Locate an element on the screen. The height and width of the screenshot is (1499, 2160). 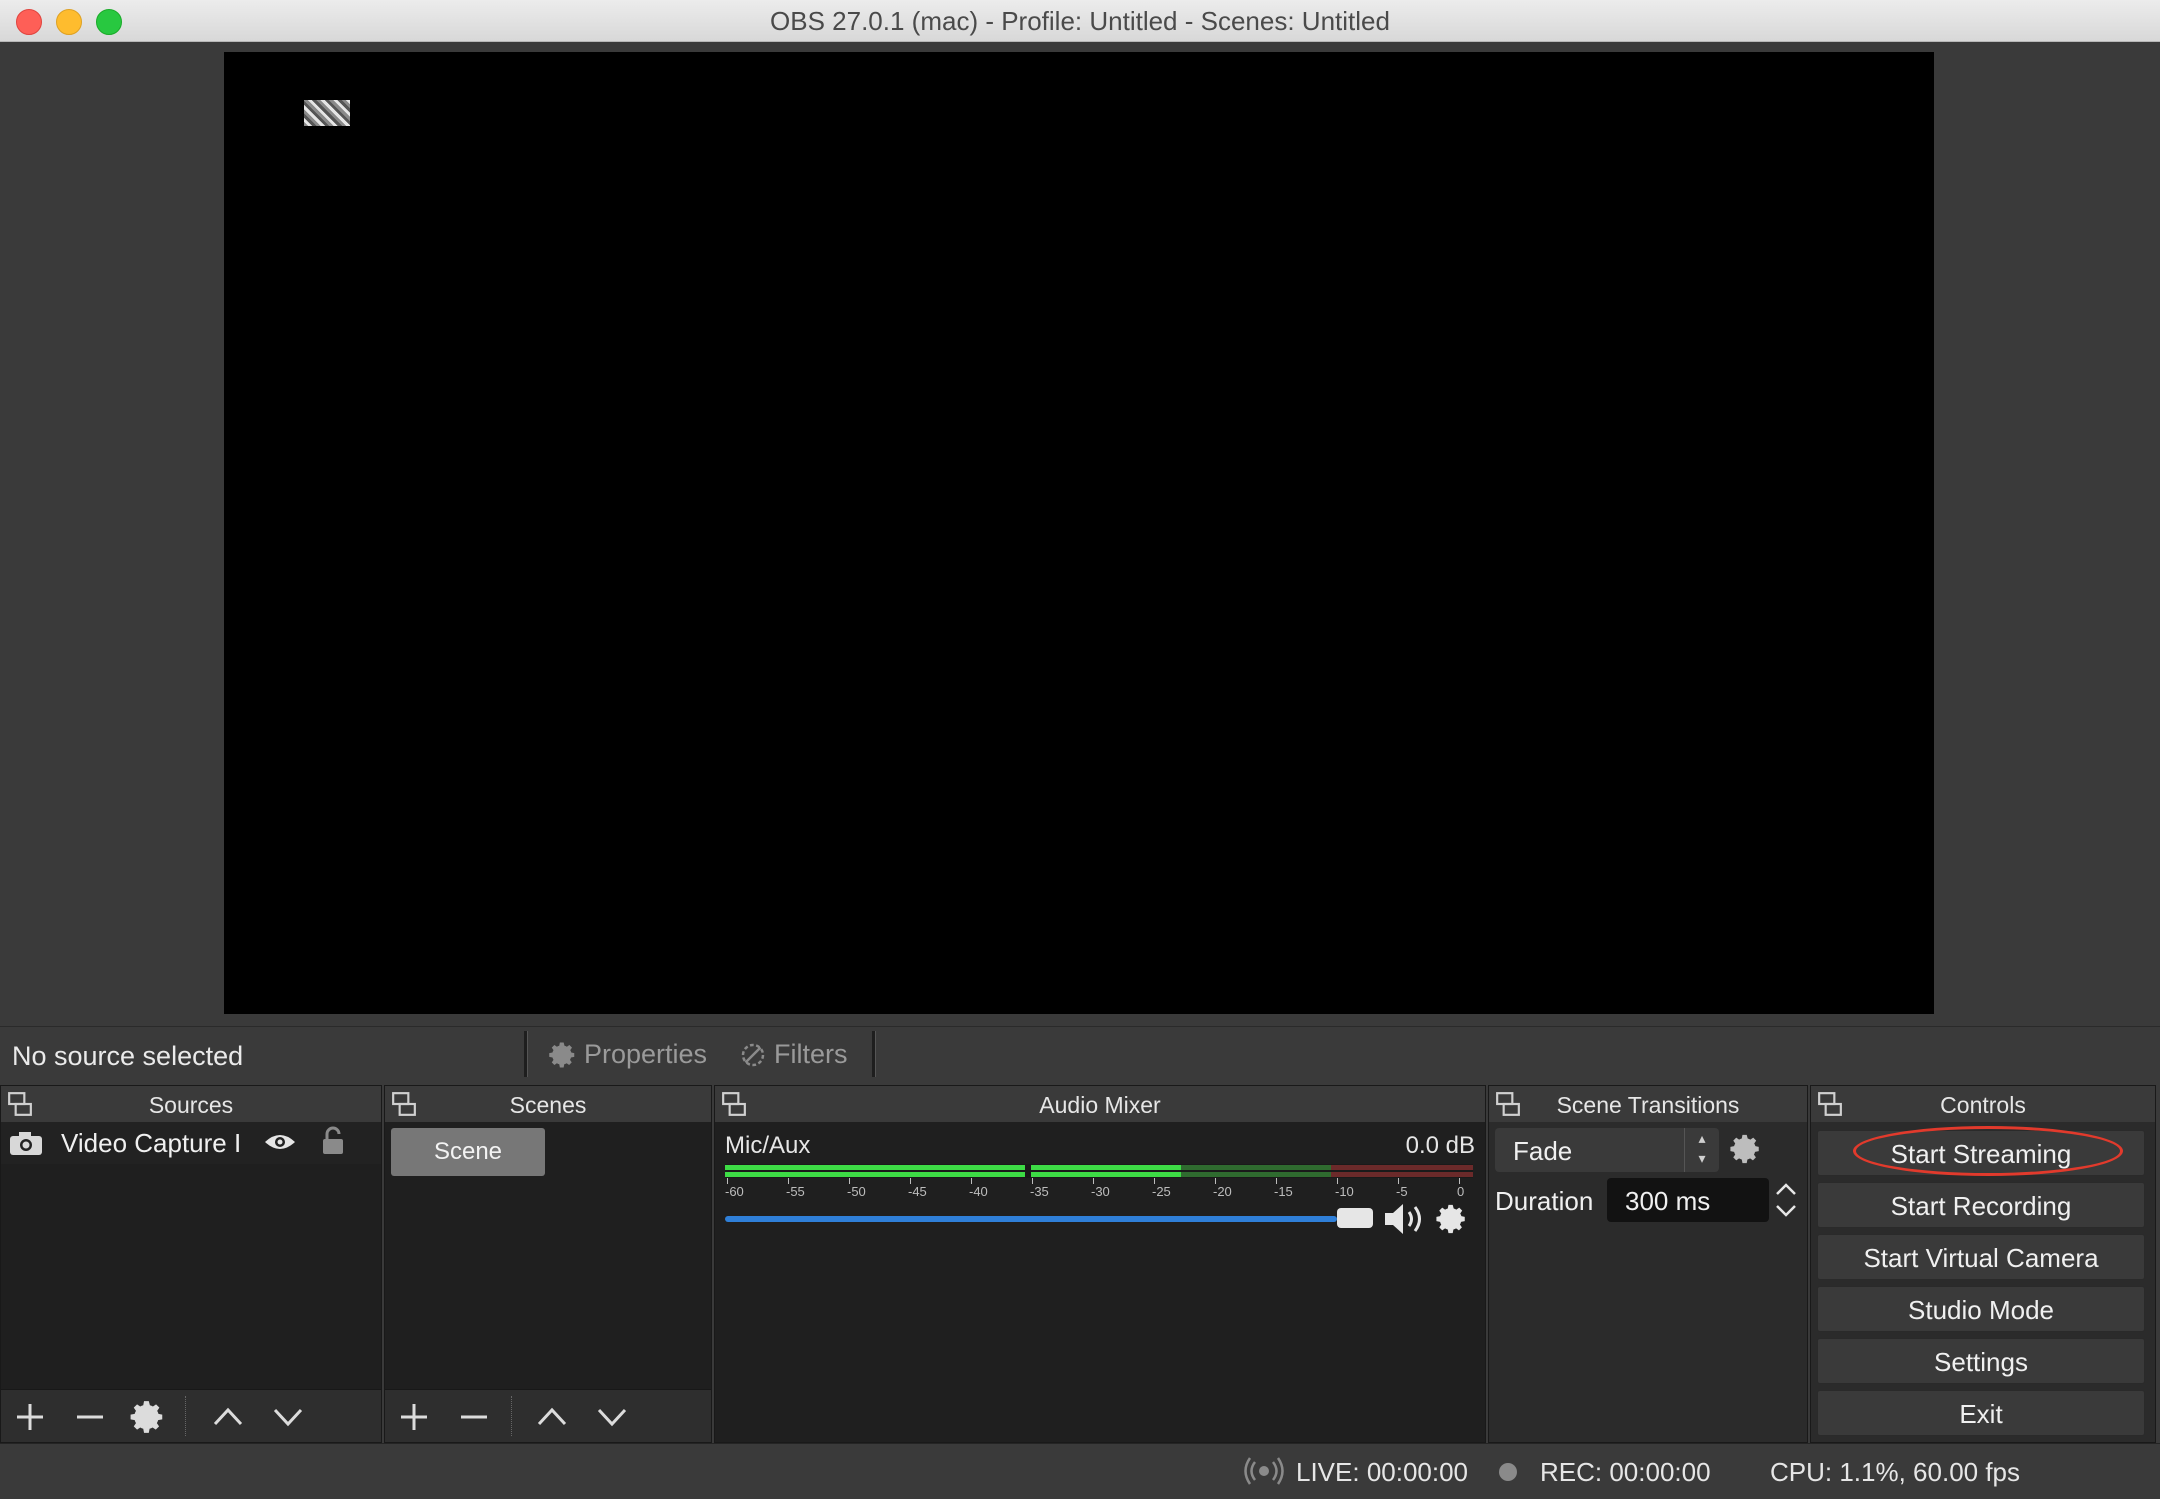
start-virtual-camera-button: Start Virtual Camera is located at coordinates (1981, 1257).